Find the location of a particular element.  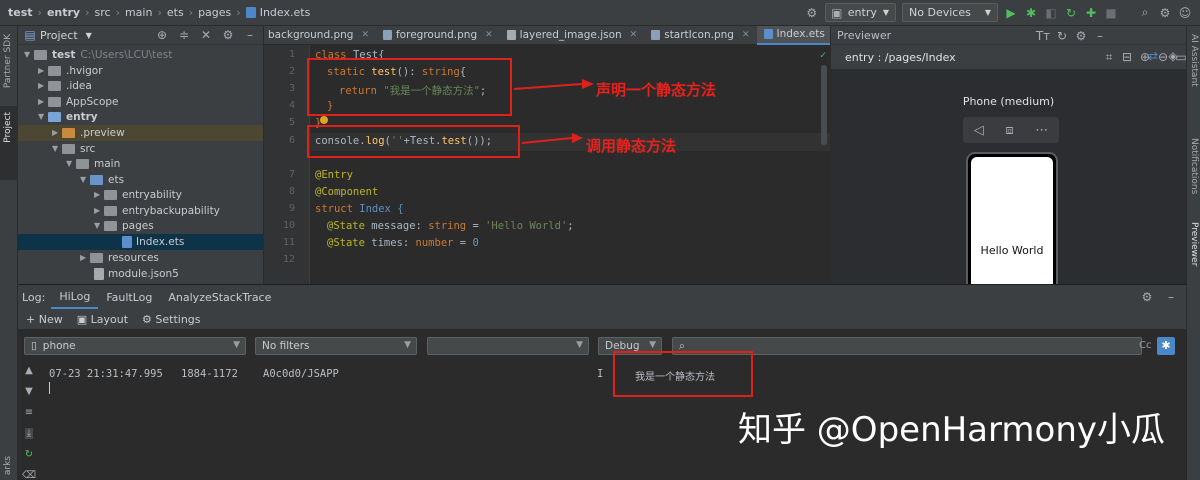

tree-item-main: ▼ main is located at coordinates (93, 164).